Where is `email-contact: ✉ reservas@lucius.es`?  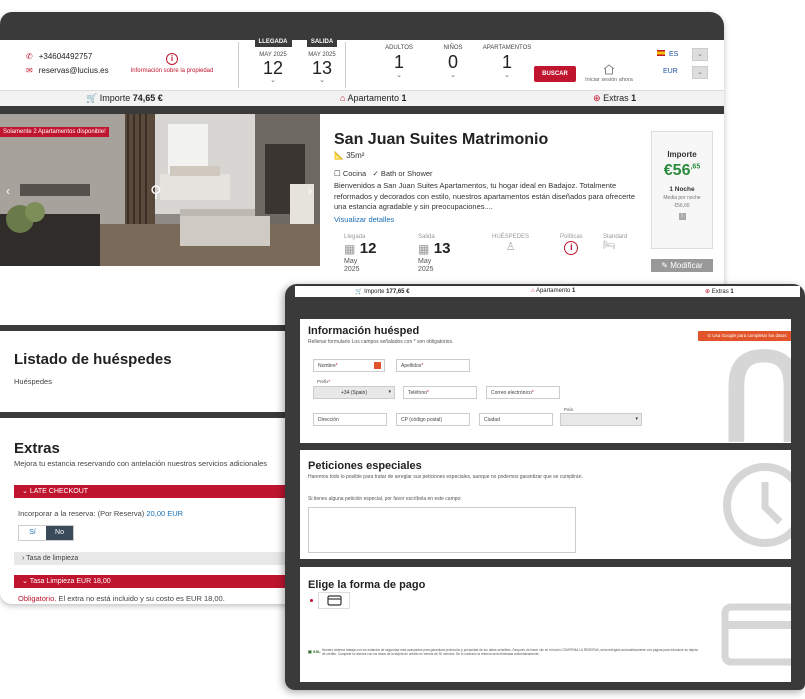
email-contact: ✉ reservas@lucius.es is located at coordinates (67, 70).